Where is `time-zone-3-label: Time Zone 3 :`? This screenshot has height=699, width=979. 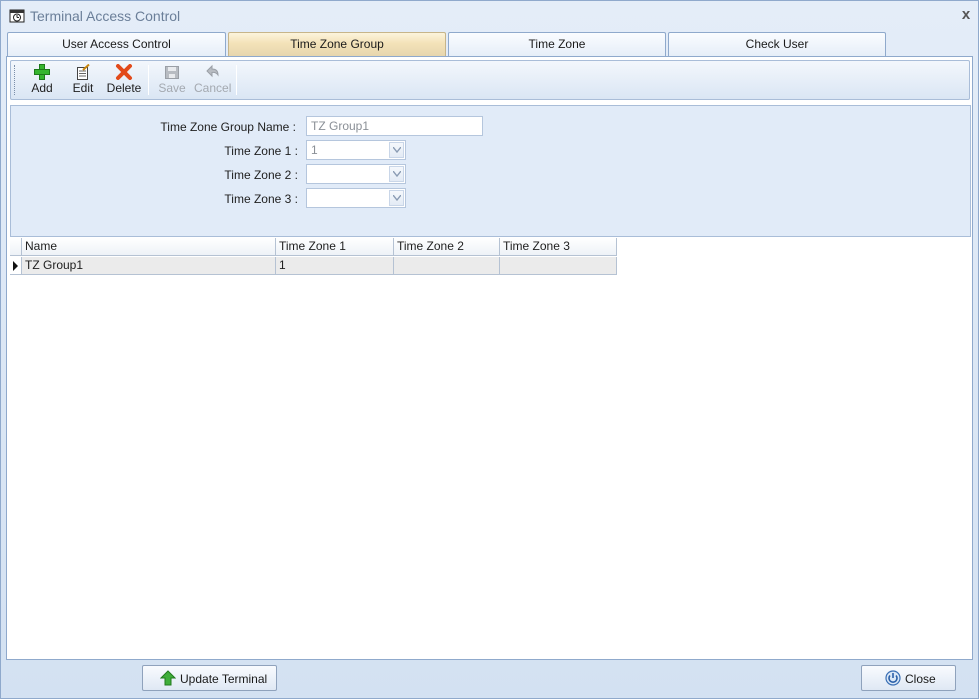
time-zone-3-label: Time Zone 3 : is located at coordinates (261, 199).